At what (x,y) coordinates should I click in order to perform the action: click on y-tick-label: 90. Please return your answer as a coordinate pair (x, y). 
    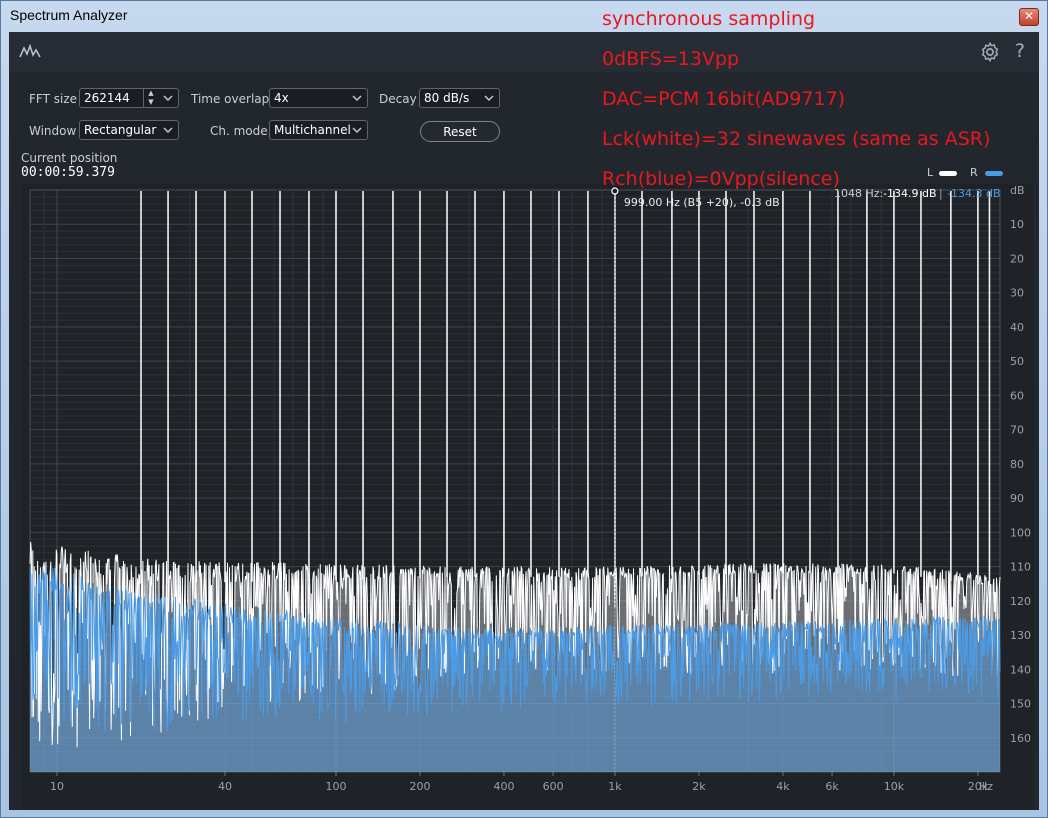
    Looking at the image, I should click on (1017, 498).